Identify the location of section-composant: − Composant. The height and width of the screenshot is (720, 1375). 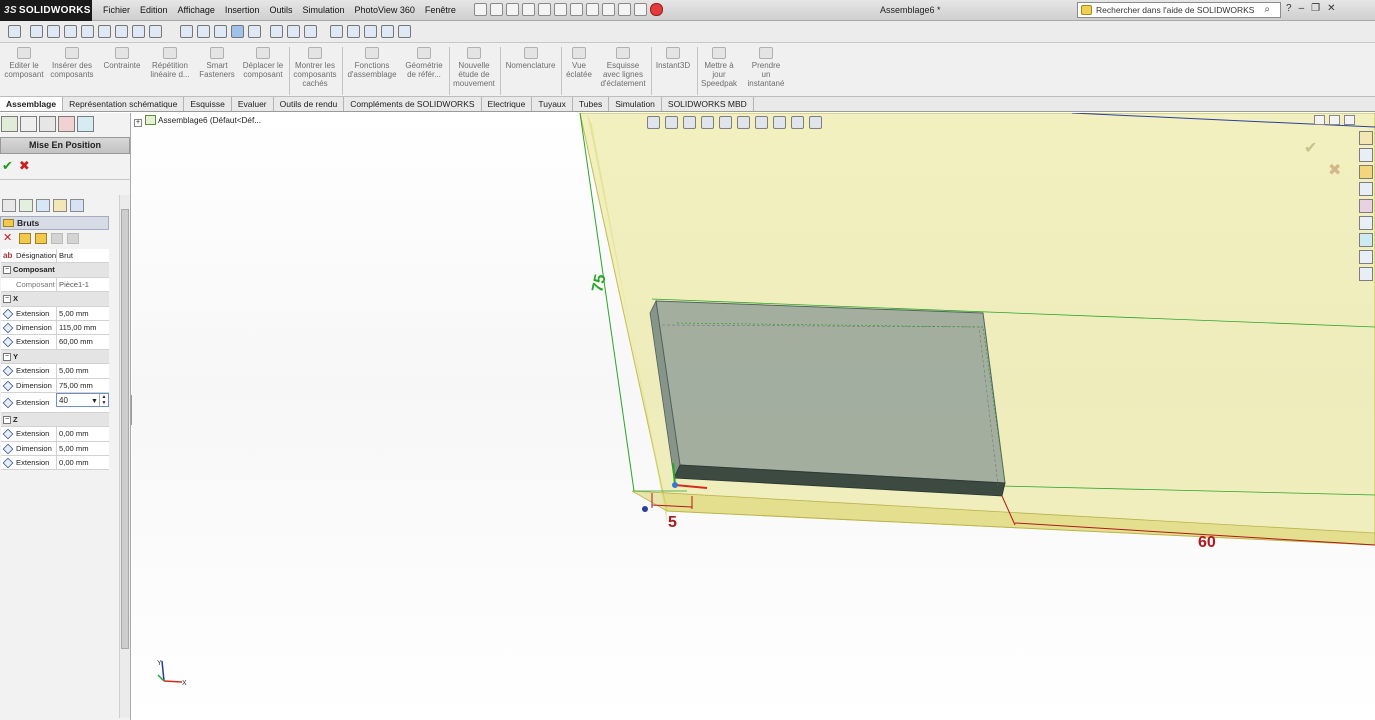
(55, 270).